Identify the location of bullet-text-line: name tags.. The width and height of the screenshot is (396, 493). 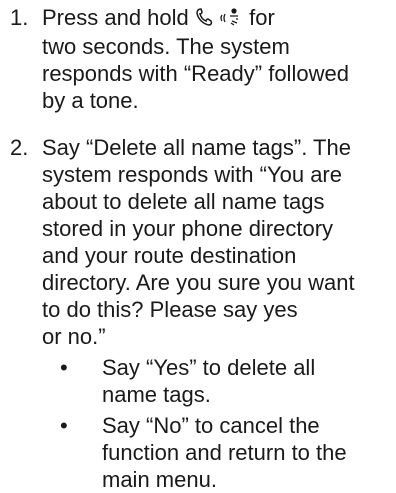
(156, 394).